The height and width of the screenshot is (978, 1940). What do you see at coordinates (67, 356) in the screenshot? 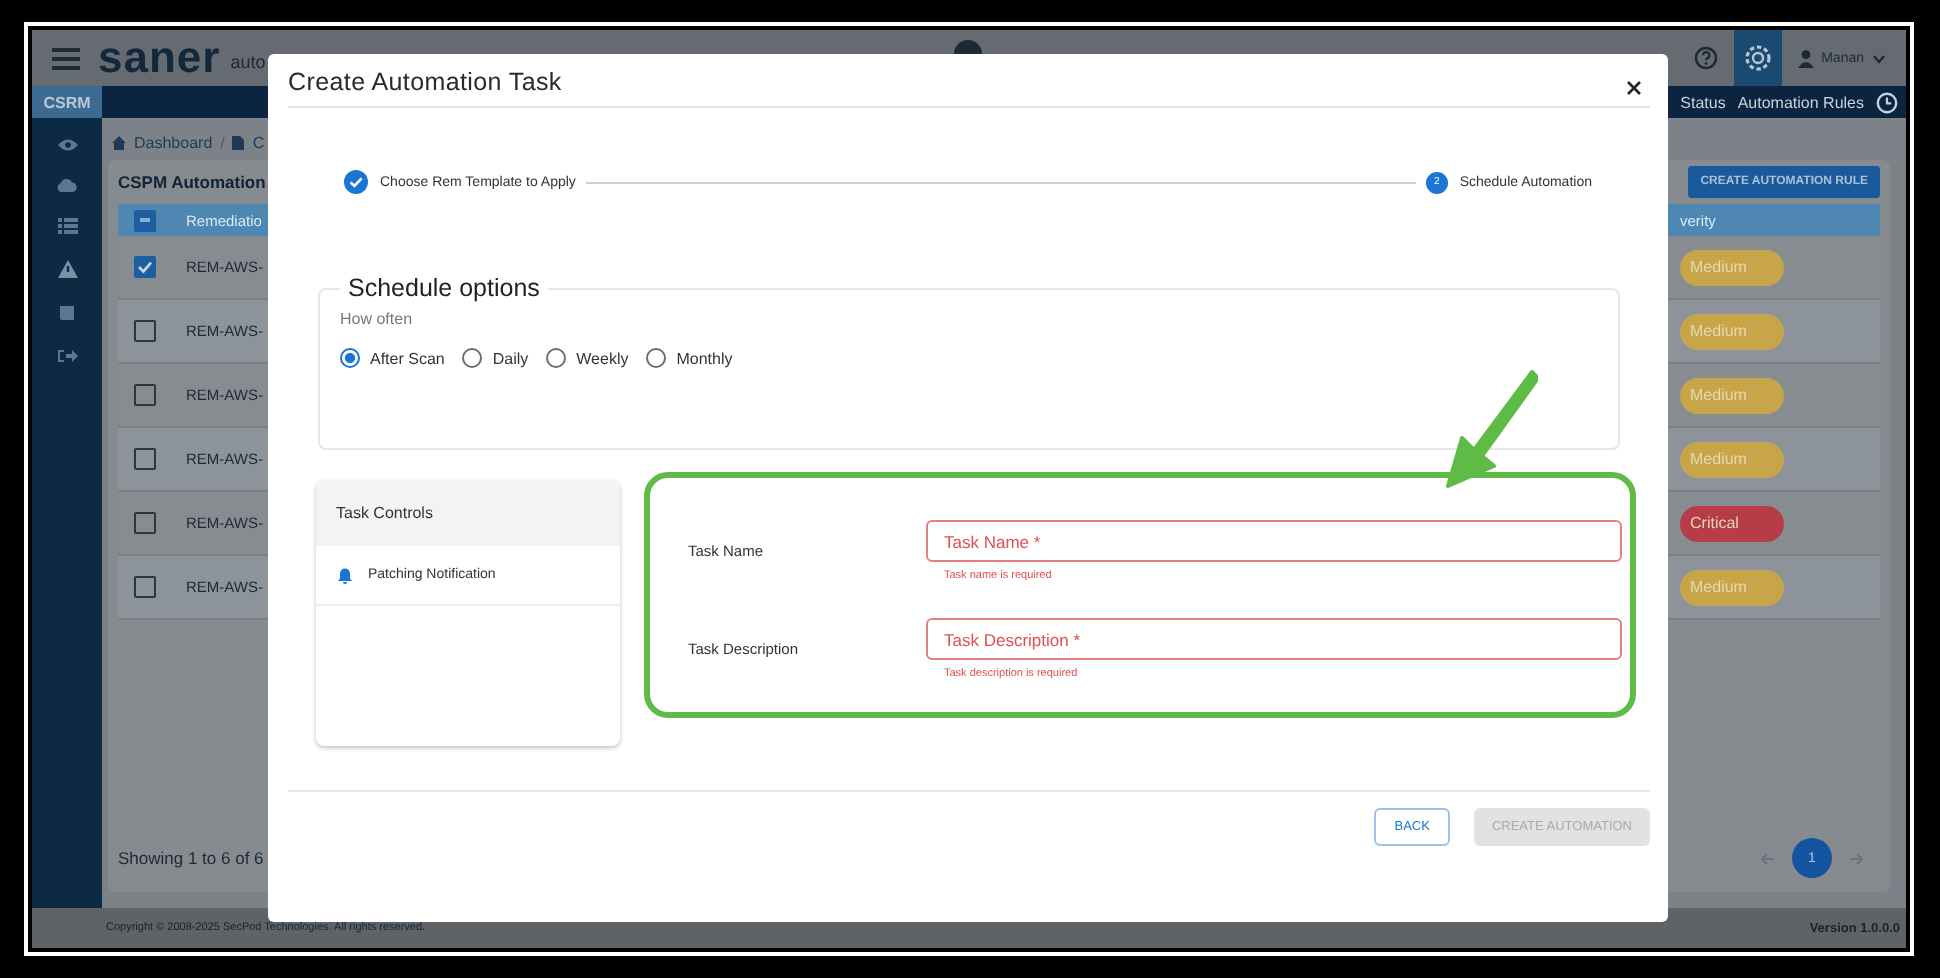
I see `logout-icon` at bounding box center [67, 356].